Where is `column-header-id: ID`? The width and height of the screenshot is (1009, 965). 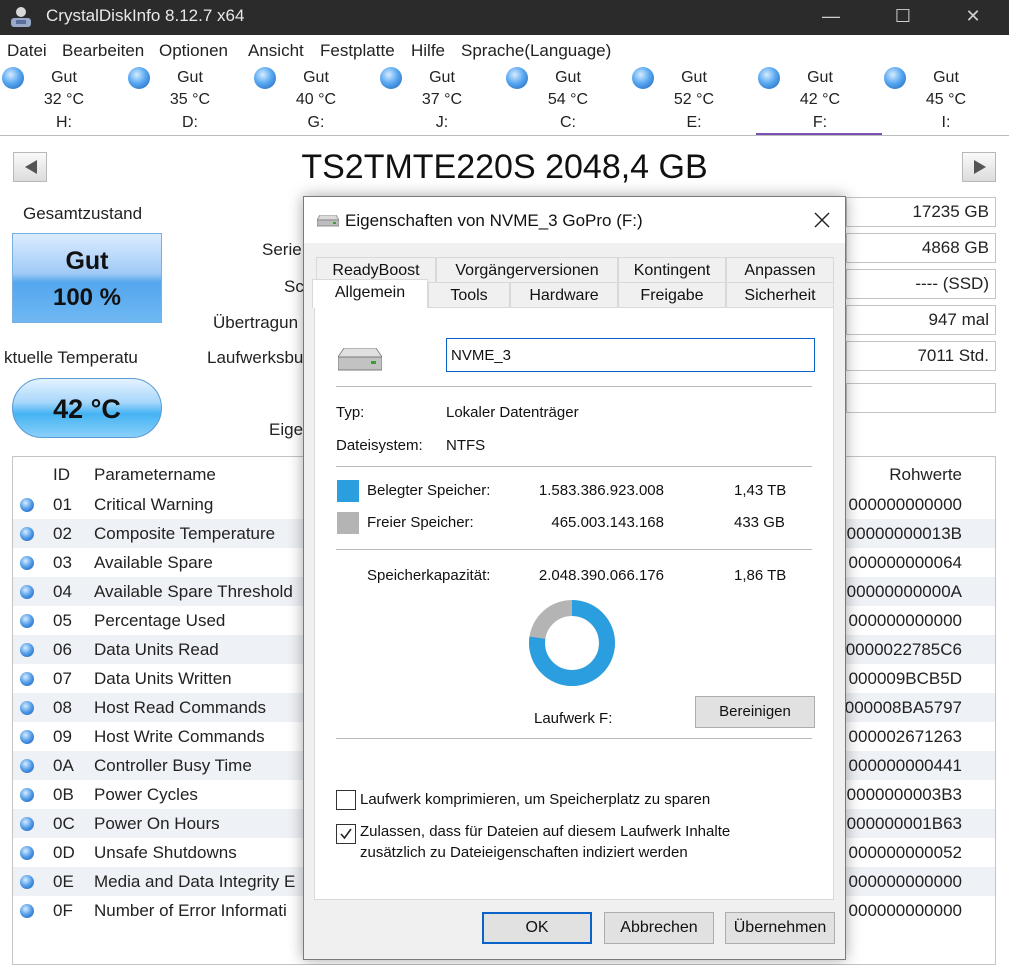
column-header-id: ID is located at coordinates (61, 475).